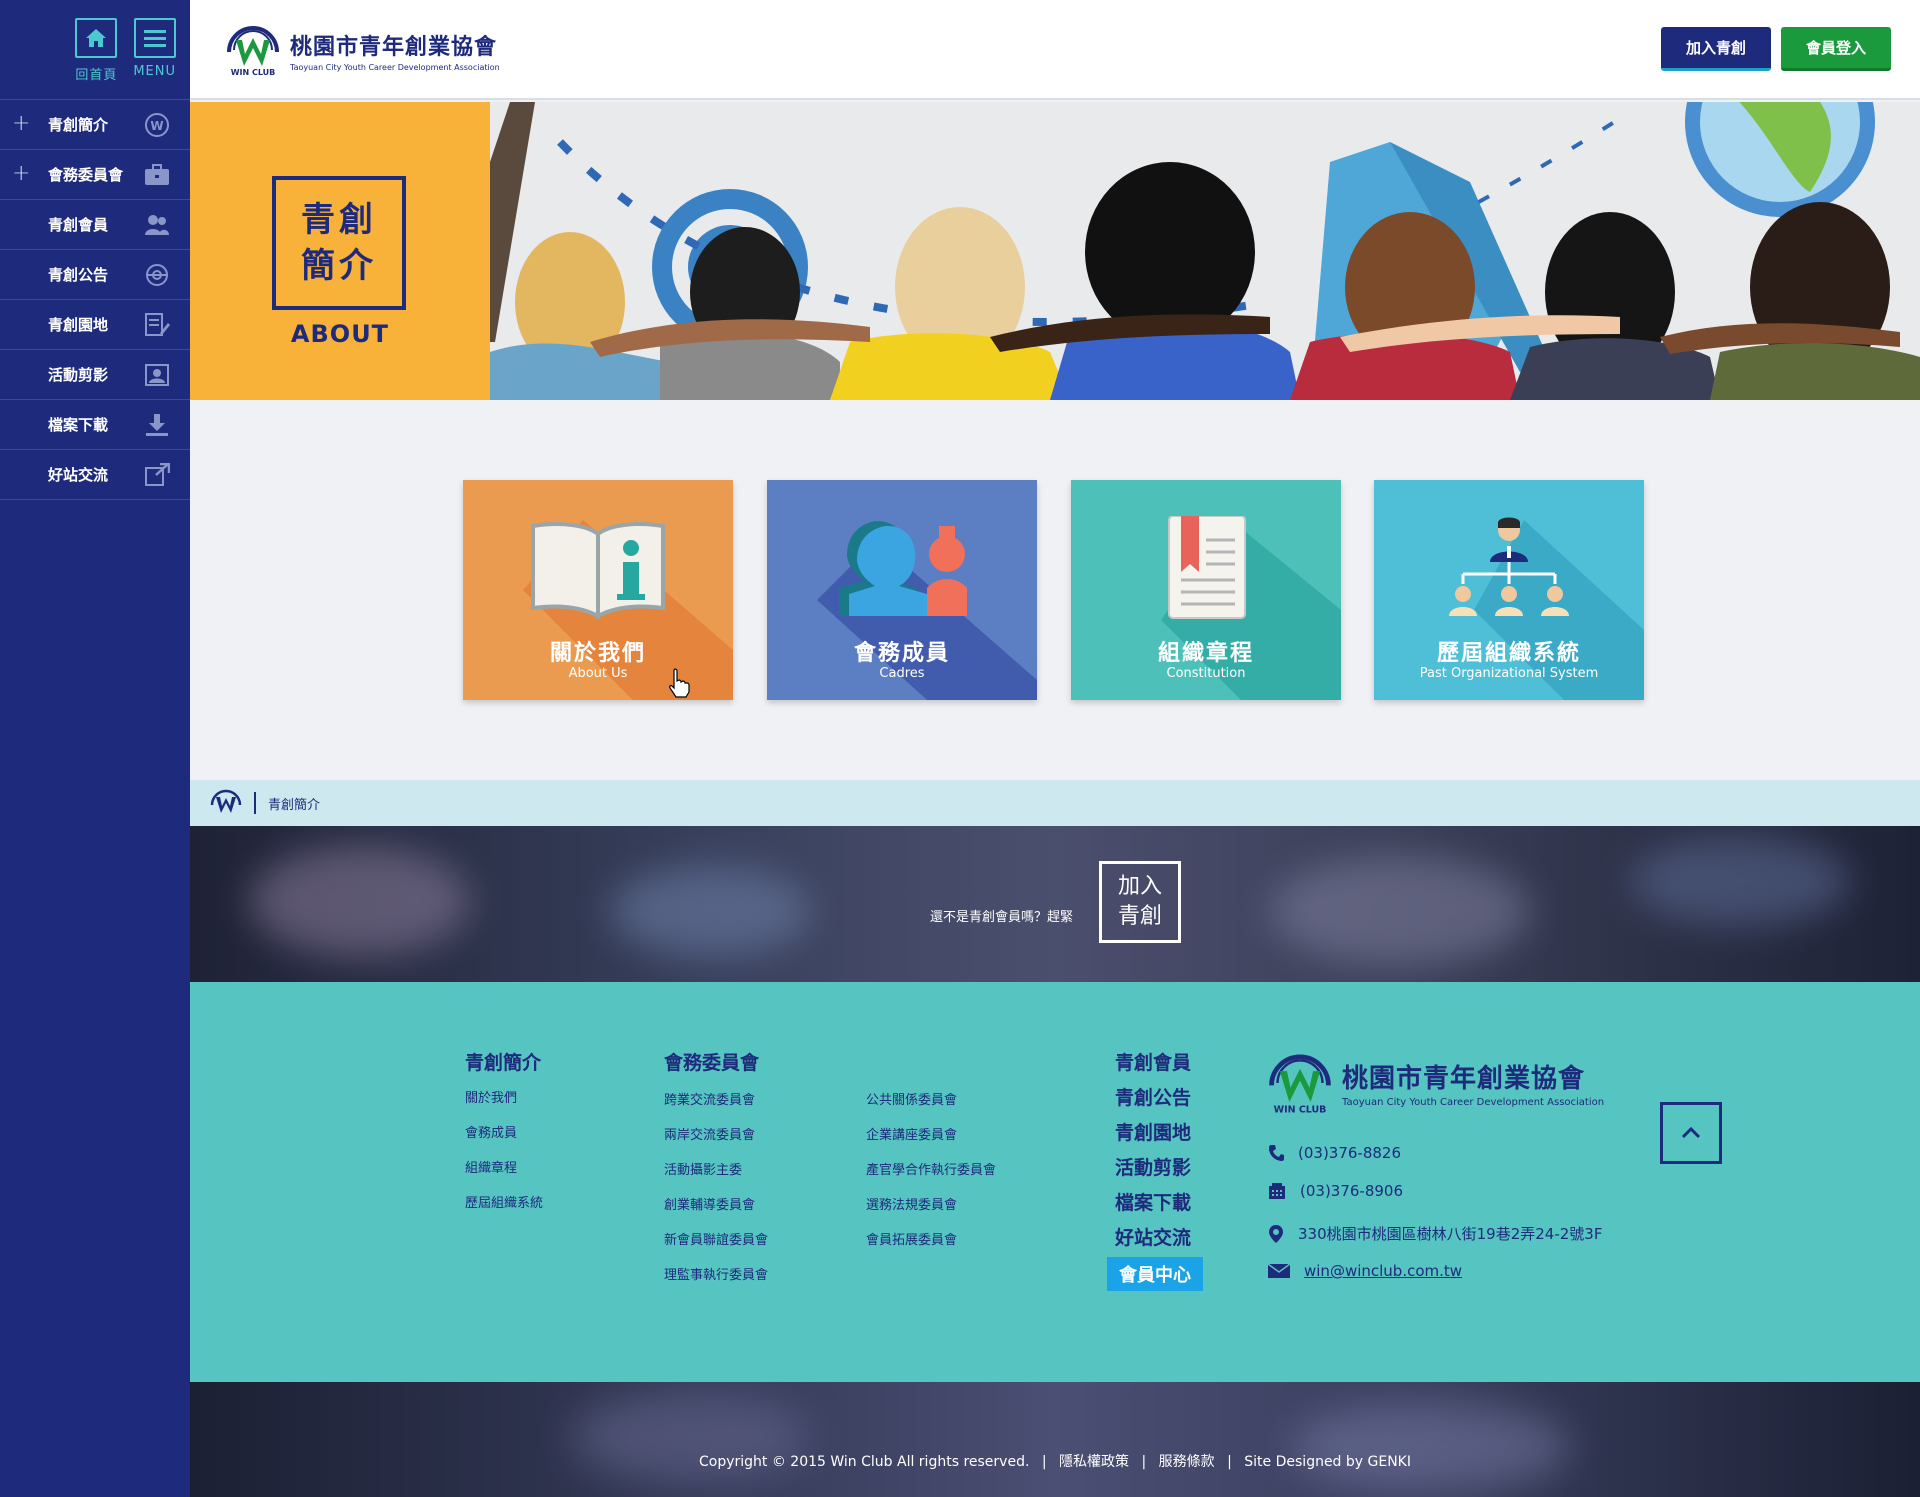 This screenshot has height=1497, width=1920. I want to click on footer-link: 選務法規委員會, so click(911, 1203).